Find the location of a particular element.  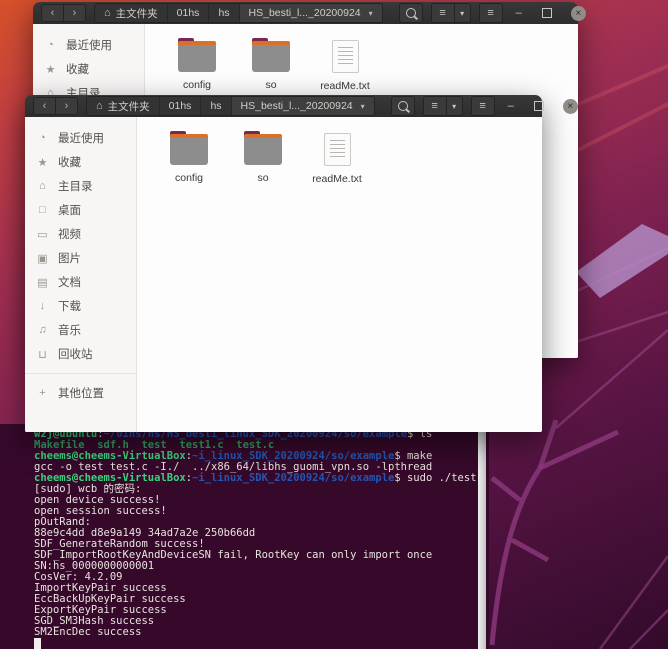

sidebar-item-download: ↓ 下载 is located at coordinates (80, 306).